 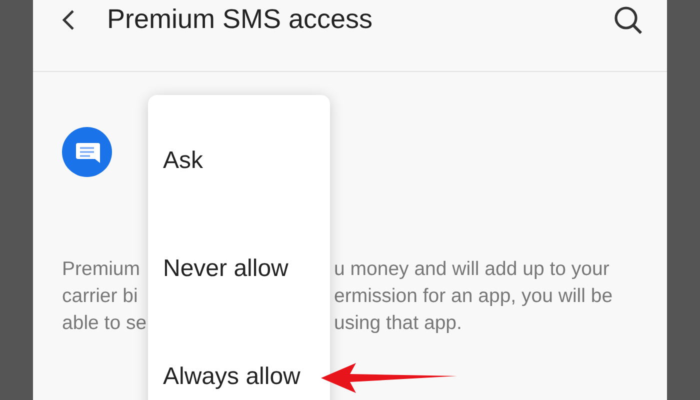 I want to click on description-text: ermission for an app, you will be, so click(x=473, y=296).